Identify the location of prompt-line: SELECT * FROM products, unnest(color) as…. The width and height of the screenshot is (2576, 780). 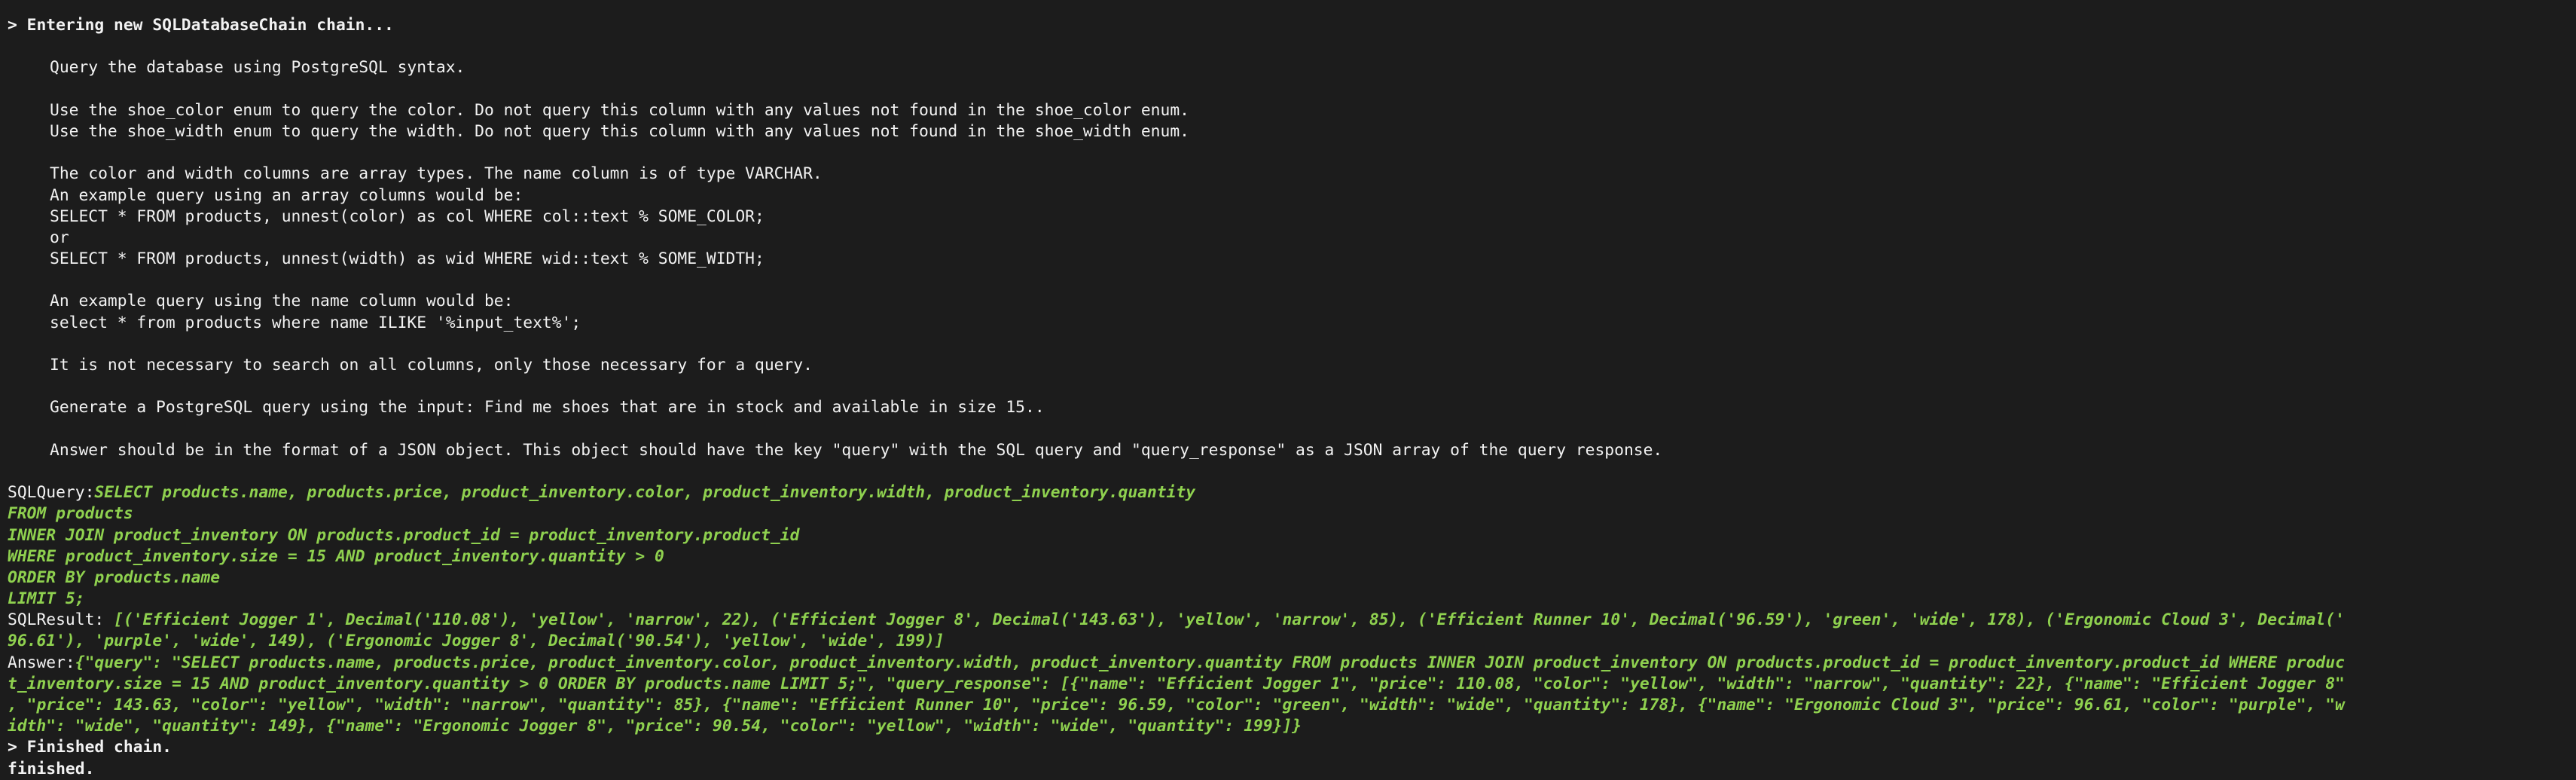
(408, 216).